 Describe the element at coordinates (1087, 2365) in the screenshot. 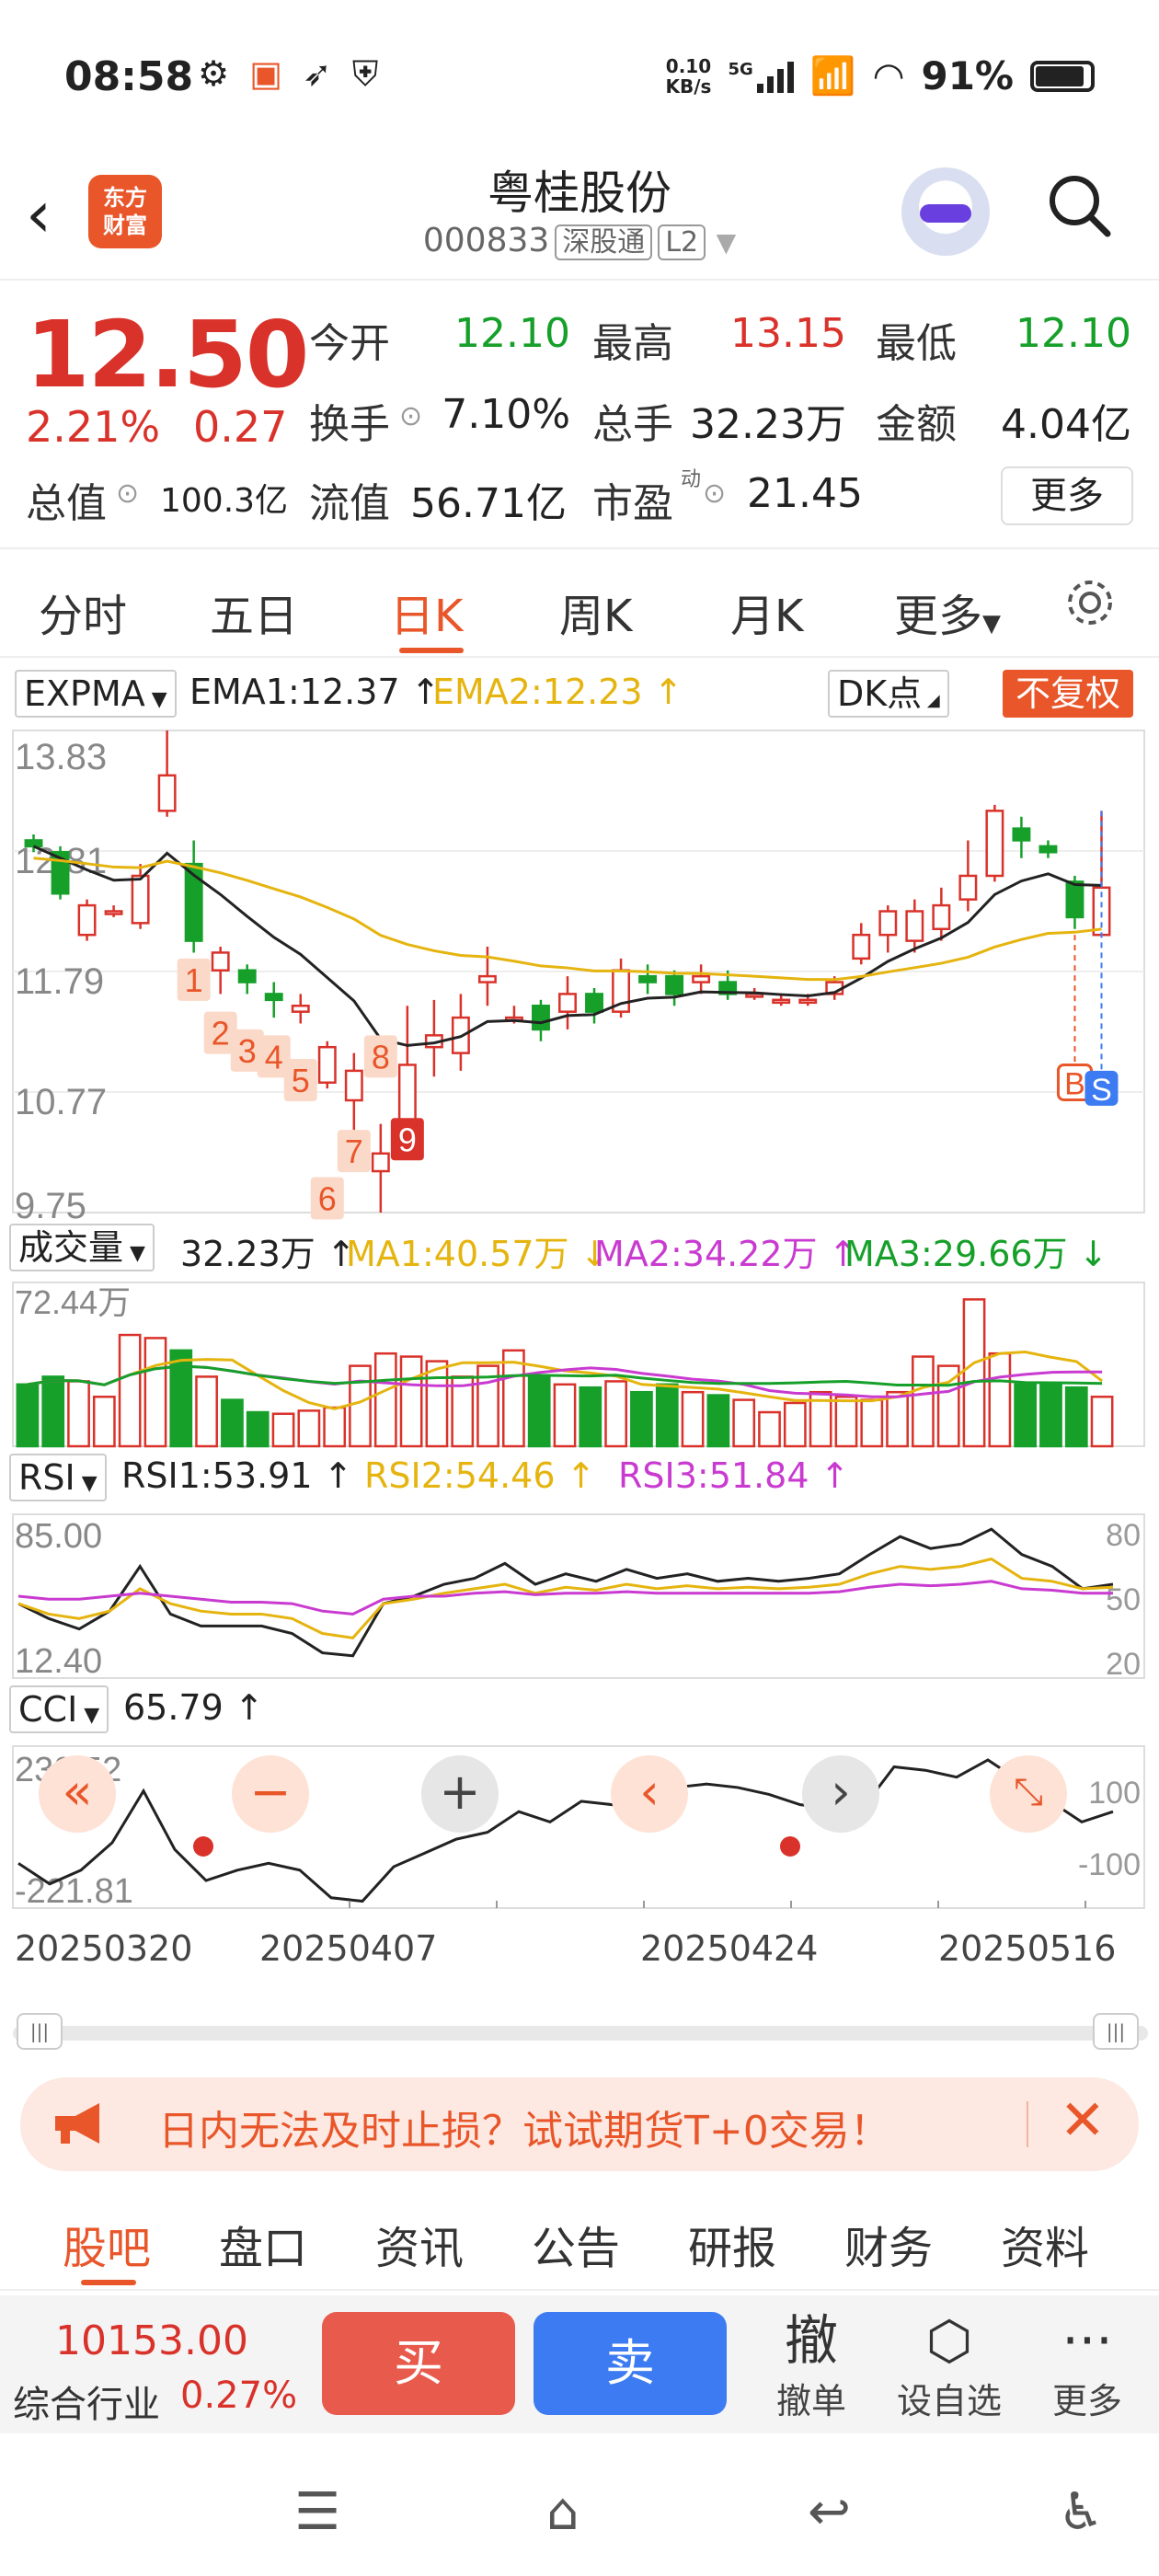

I see `more-actions-button: ··· 更多` at that location.